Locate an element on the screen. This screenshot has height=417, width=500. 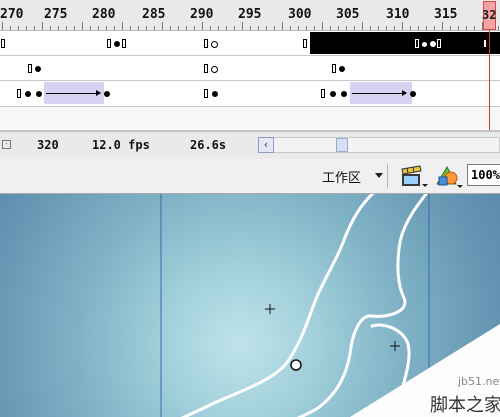
timeline-status-bar: · 320 12.0 fps 26.6s ‹ is located at coordinates (250, 145).